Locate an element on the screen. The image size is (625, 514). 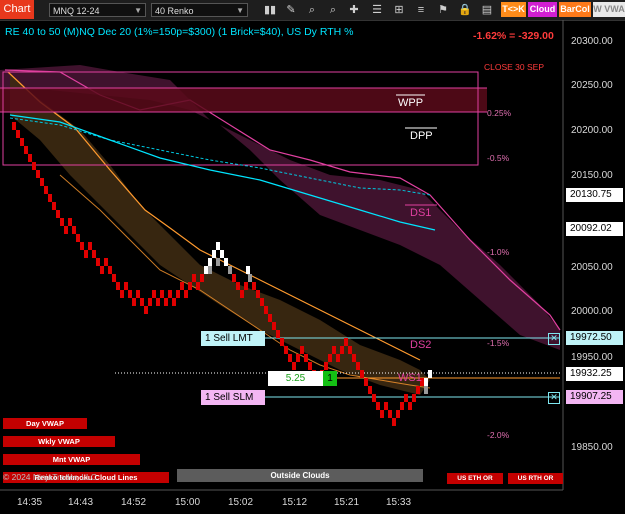
vwap-toggle-button: W VWA is located at coordinates (609, 9).